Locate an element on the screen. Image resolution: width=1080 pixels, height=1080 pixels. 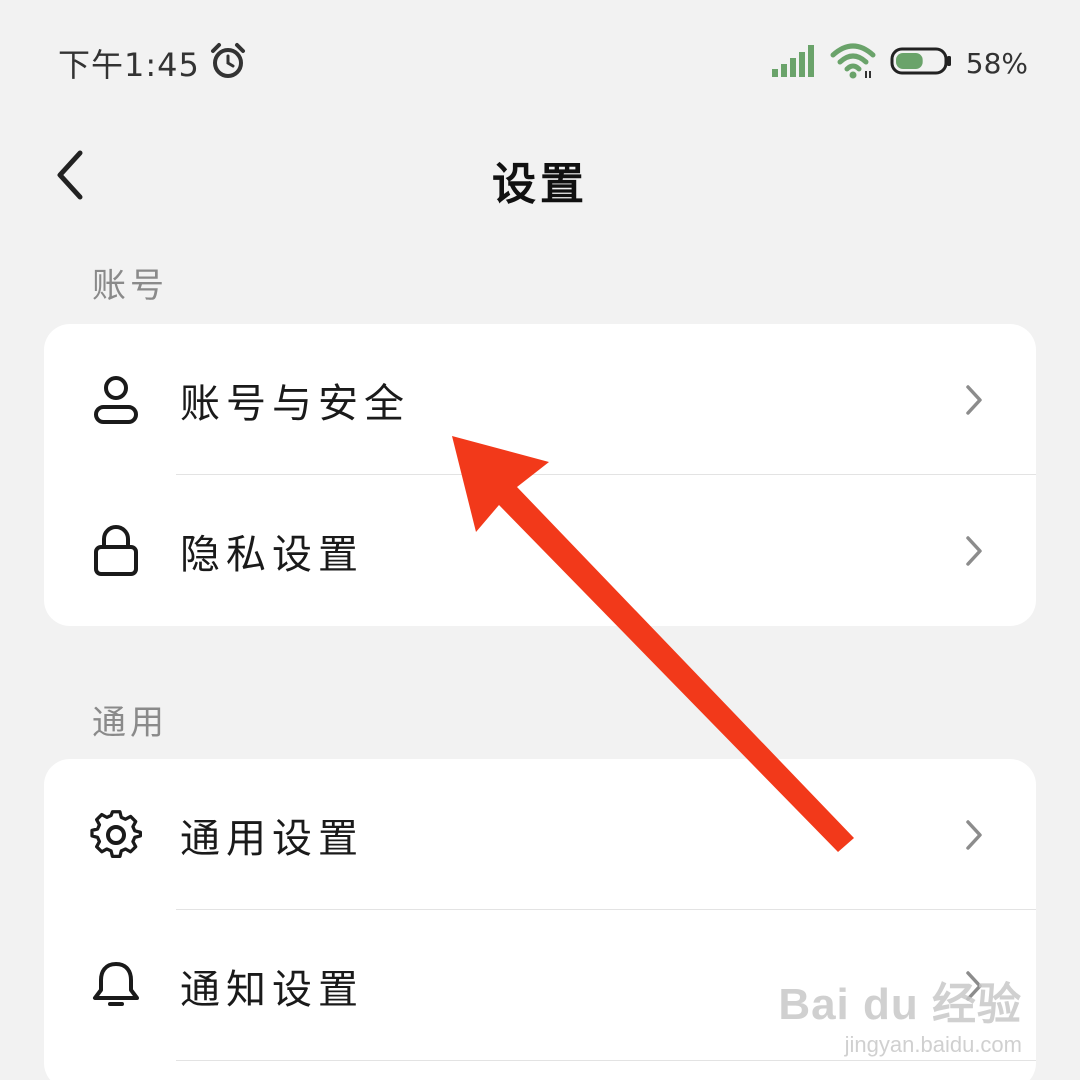
row-general-settings: 通用设置 is located at coordinates (540, 834).